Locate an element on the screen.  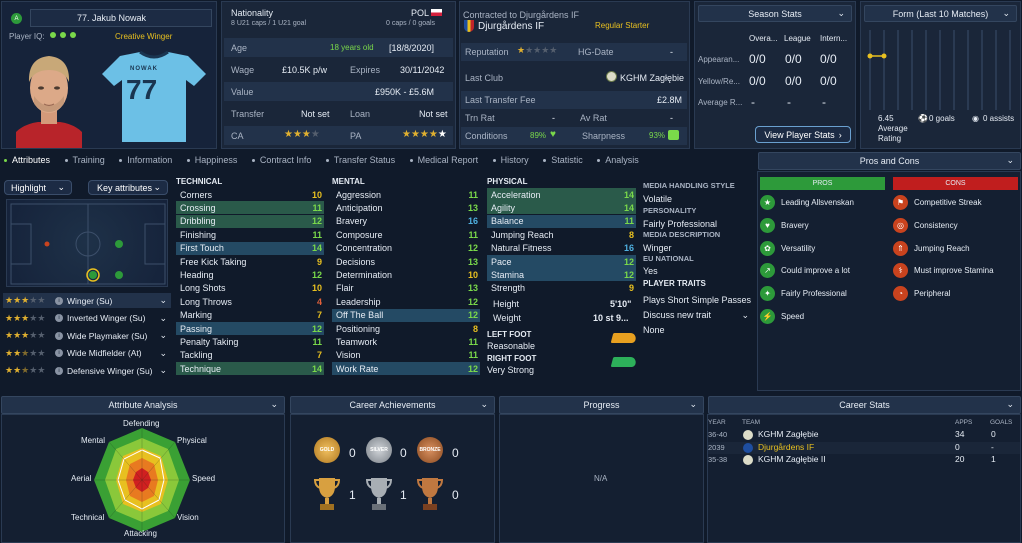
mental-title: MENTAL is located at coordinates (348, 181).